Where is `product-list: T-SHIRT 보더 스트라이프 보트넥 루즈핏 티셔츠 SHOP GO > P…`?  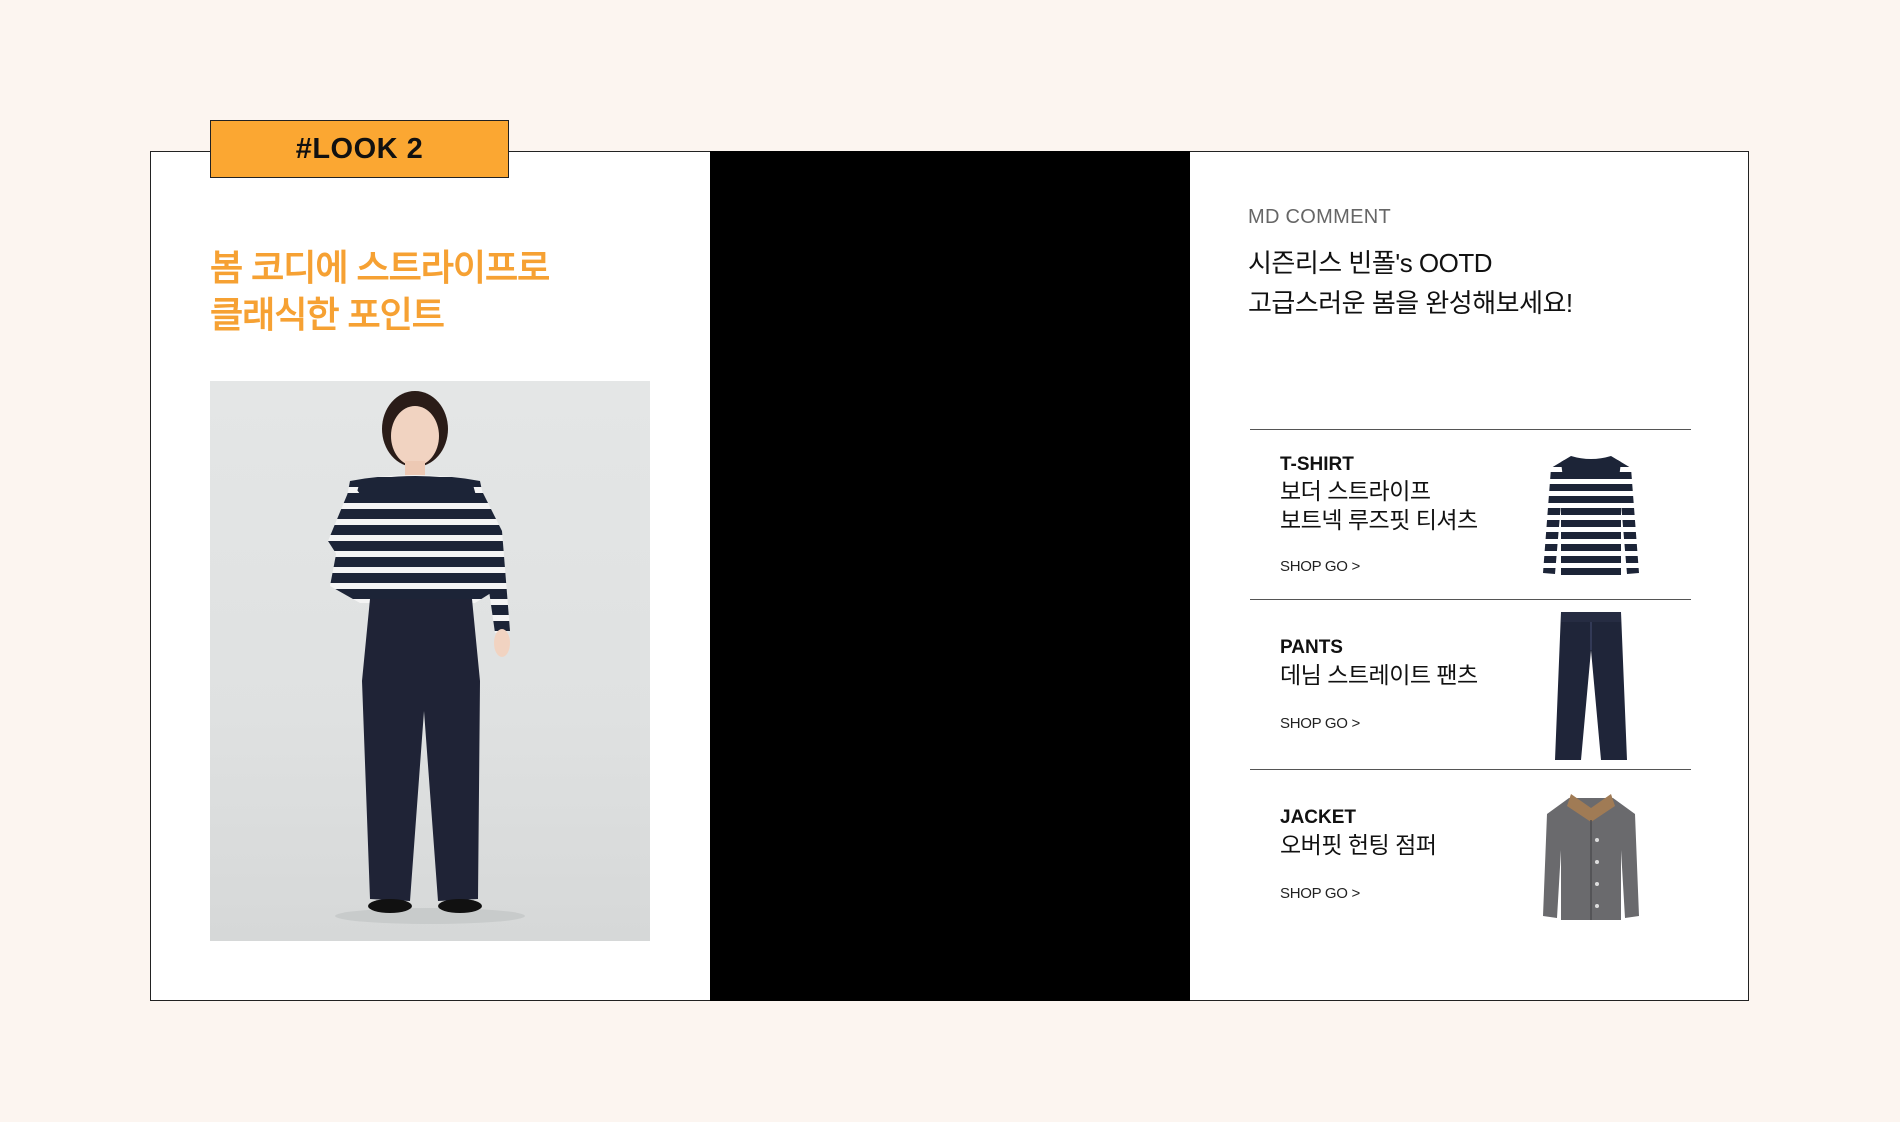
product-list: T-SHIRT 보더 스트라이프 보트넥 루즈핏 티셔츠 SHOP GO > P… is located at coordinates (1470, 684).